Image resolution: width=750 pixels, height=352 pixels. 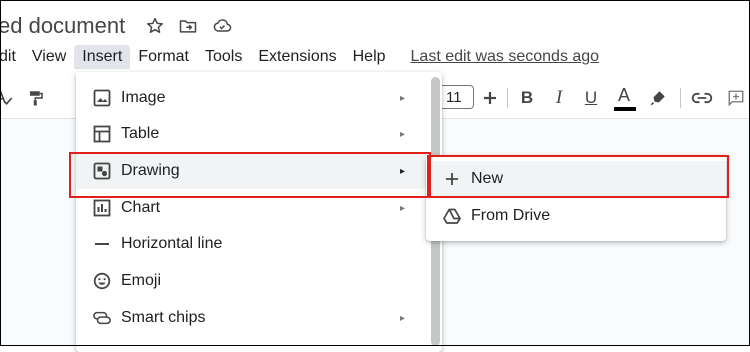 What do you see at coordinates (702, 98) in the screenshot?
I see `insert-link-icon` at bounding box center [702, 98].